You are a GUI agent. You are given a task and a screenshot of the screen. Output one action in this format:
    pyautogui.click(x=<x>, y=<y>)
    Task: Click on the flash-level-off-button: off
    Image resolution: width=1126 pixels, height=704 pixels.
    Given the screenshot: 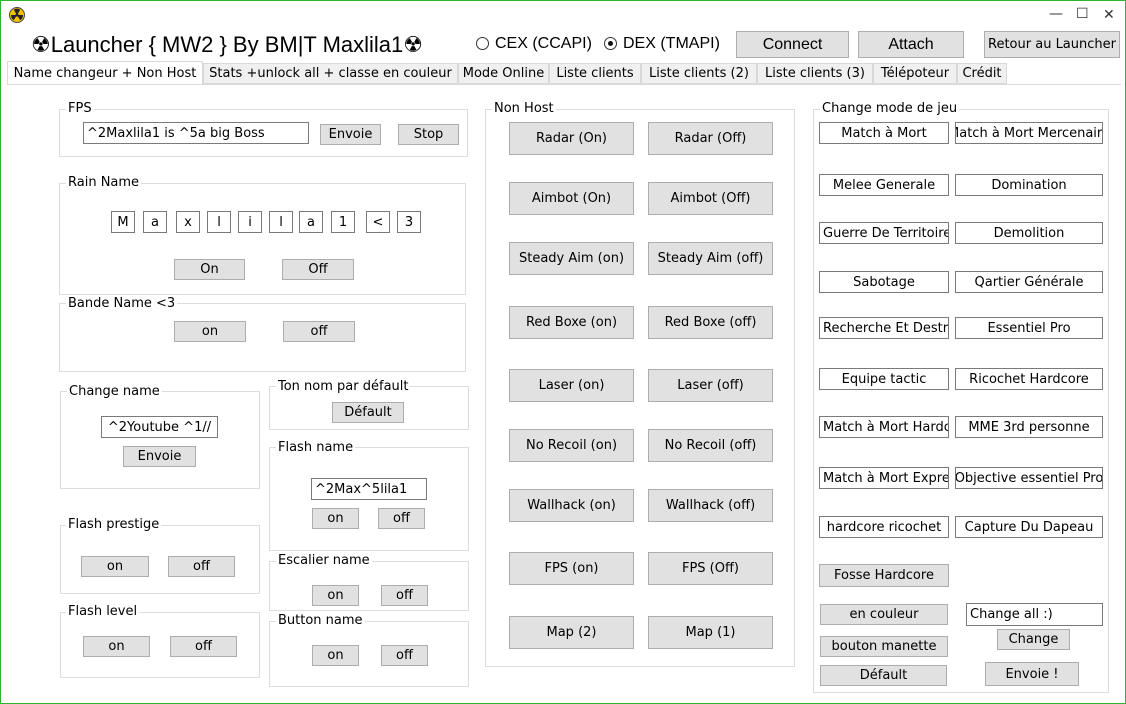 What is the action you would take?
    pyautogui.click(x=203, y=646)
    